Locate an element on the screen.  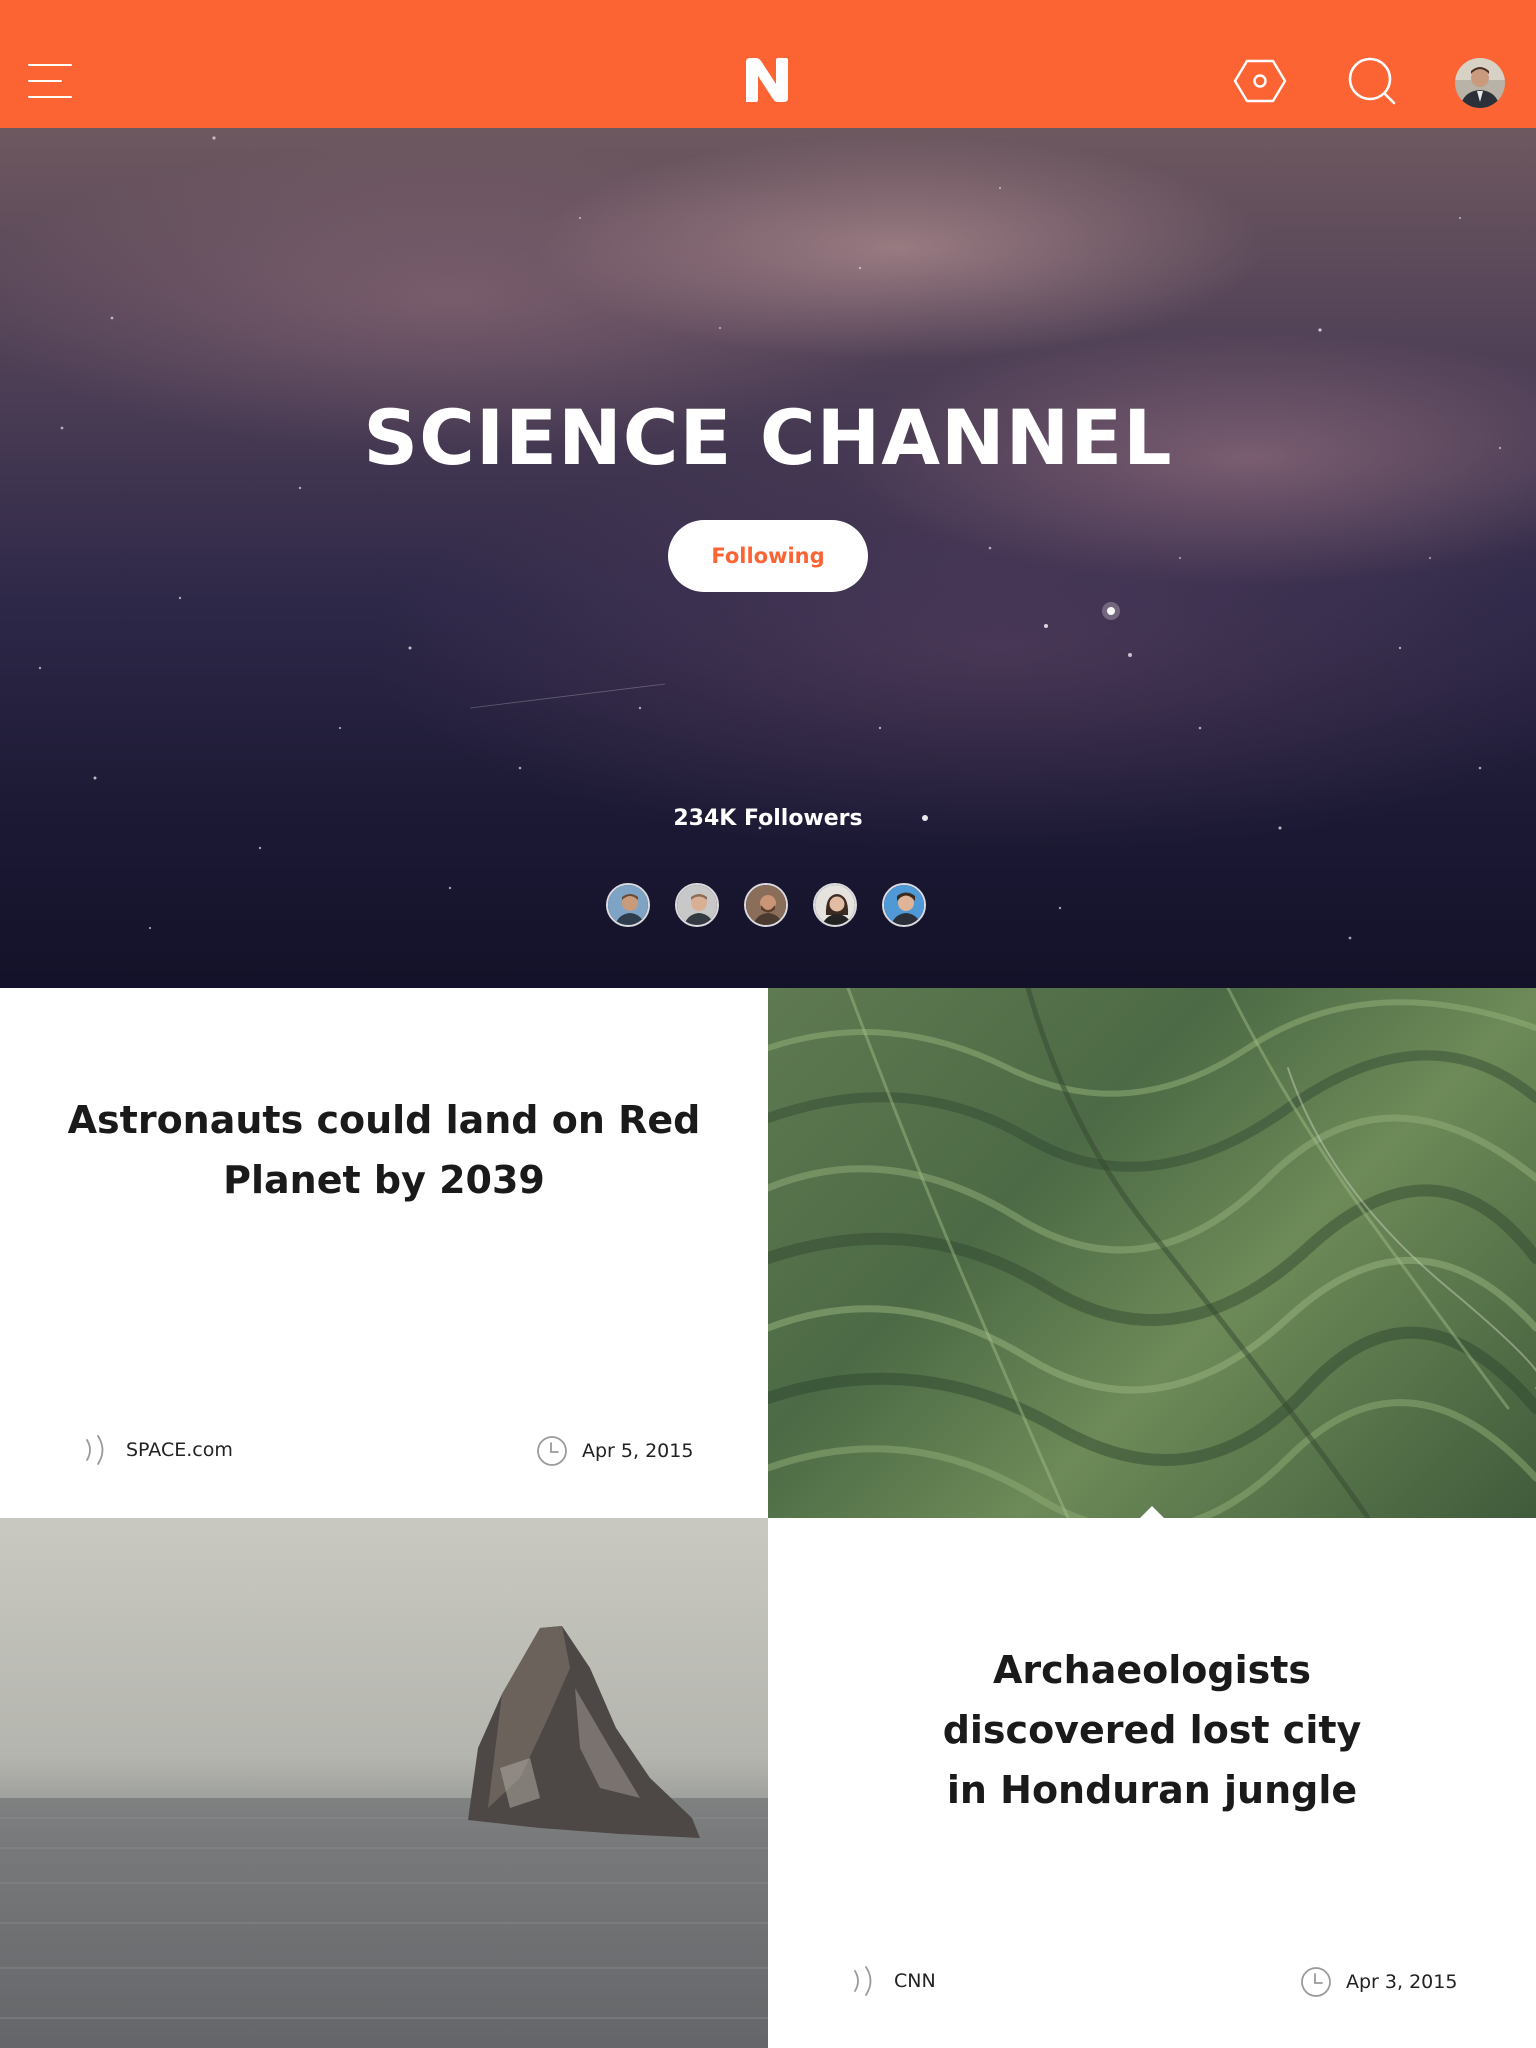
hamburger-menu-icon is located at coordinates (50, 81).